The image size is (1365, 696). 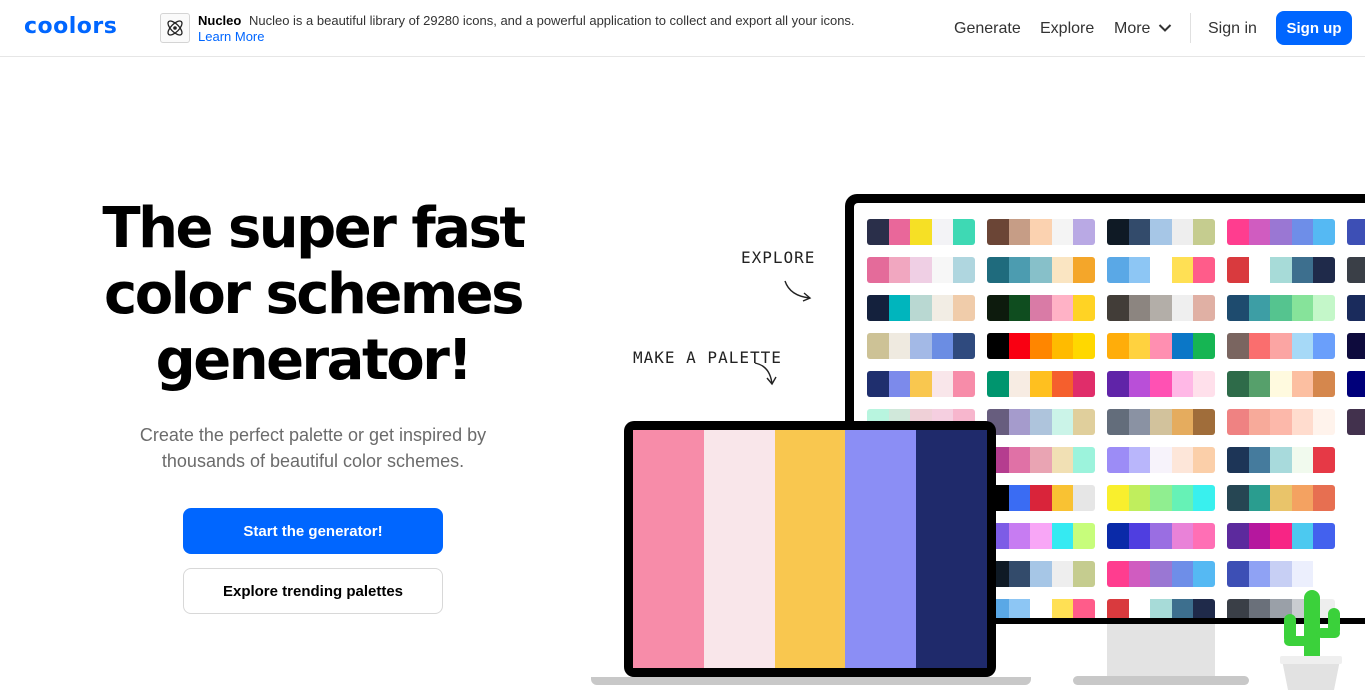 What do you see at coordinates (314, 360) in the screenshot?
I see `hero-title-line-3: generator!` at bounding box center [314, 360].